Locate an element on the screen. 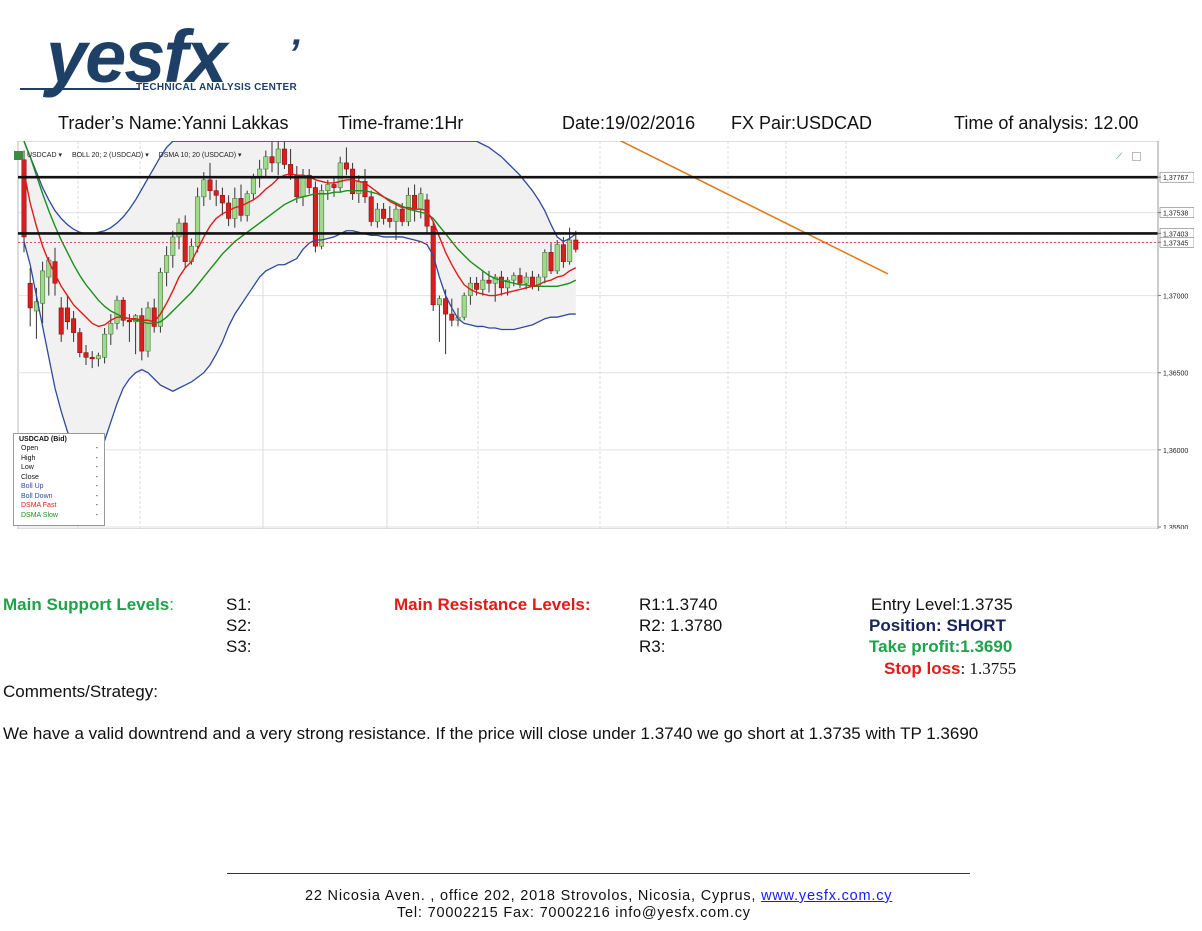  legend-row-name: High is located at coordinates (28, 458).